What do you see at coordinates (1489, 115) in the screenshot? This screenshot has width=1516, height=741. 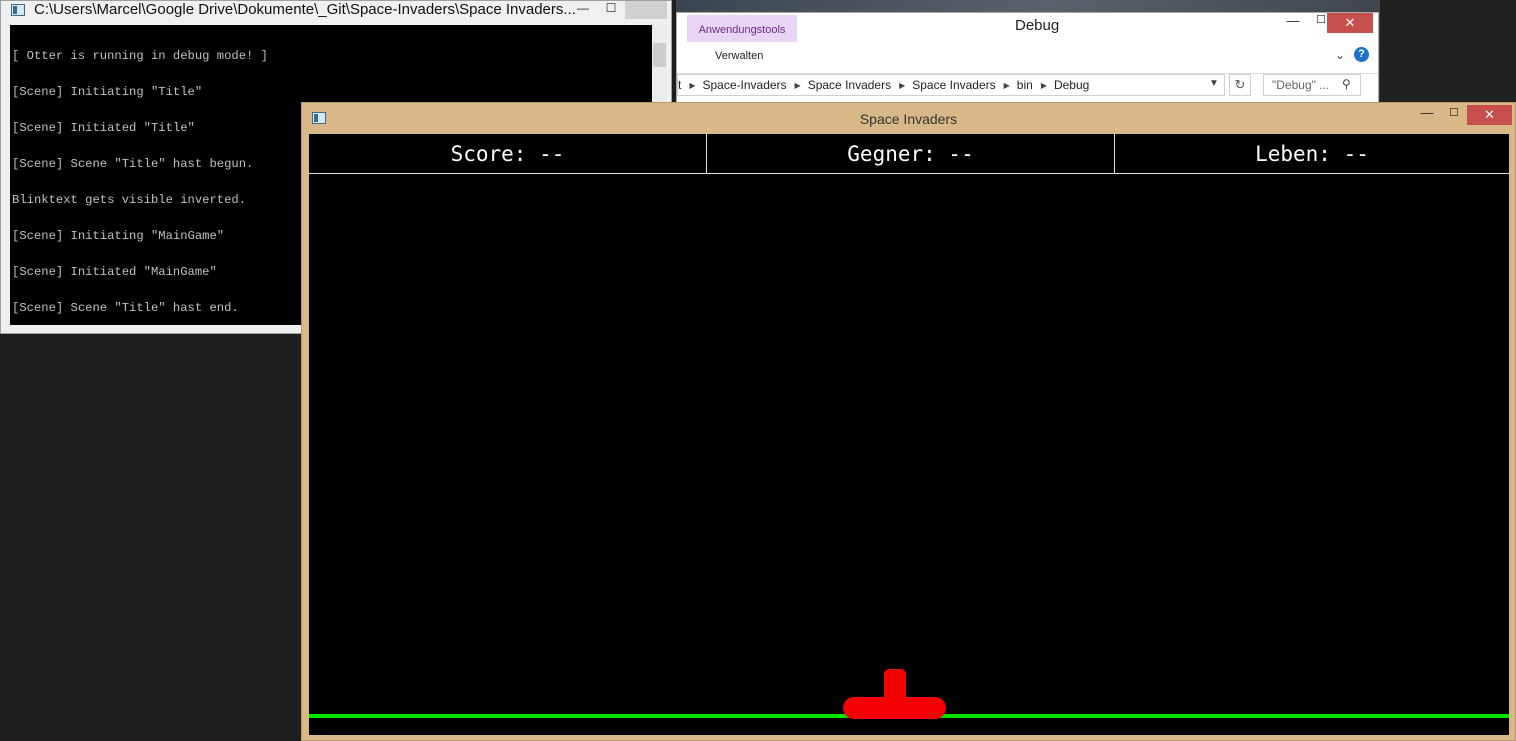 I see `game-close-button: ✕` at bounding box center [1489, 115].